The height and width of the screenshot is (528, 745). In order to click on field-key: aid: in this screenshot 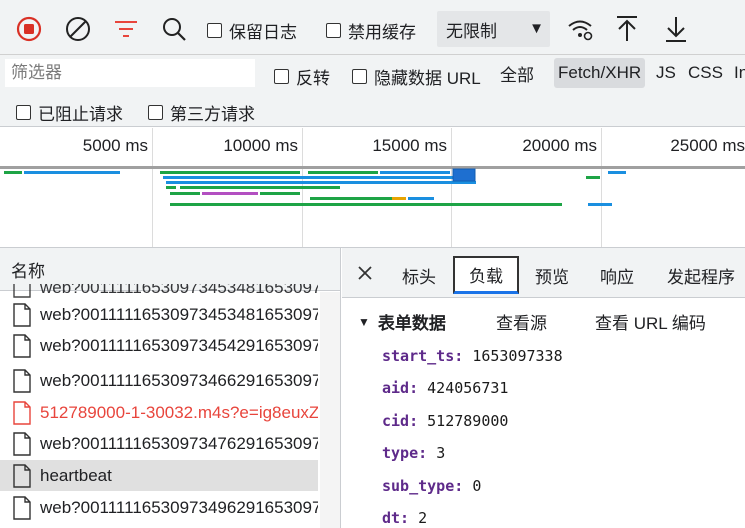, I will do `click(400, 388)`.